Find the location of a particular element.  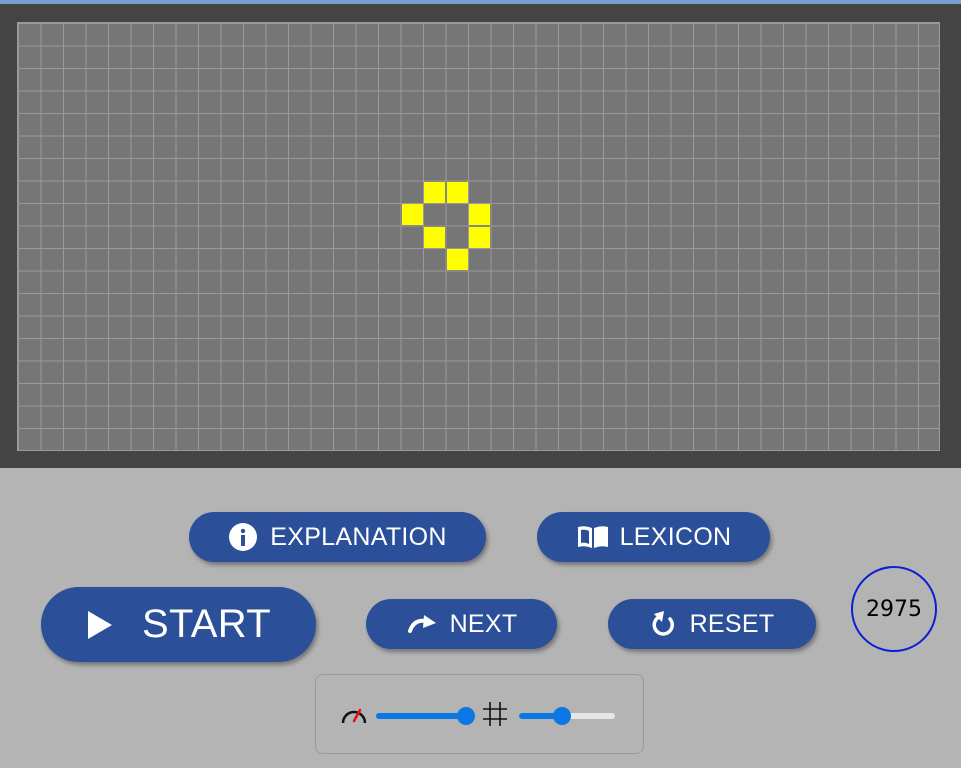

play-icon is located at coordinates (100, 625).